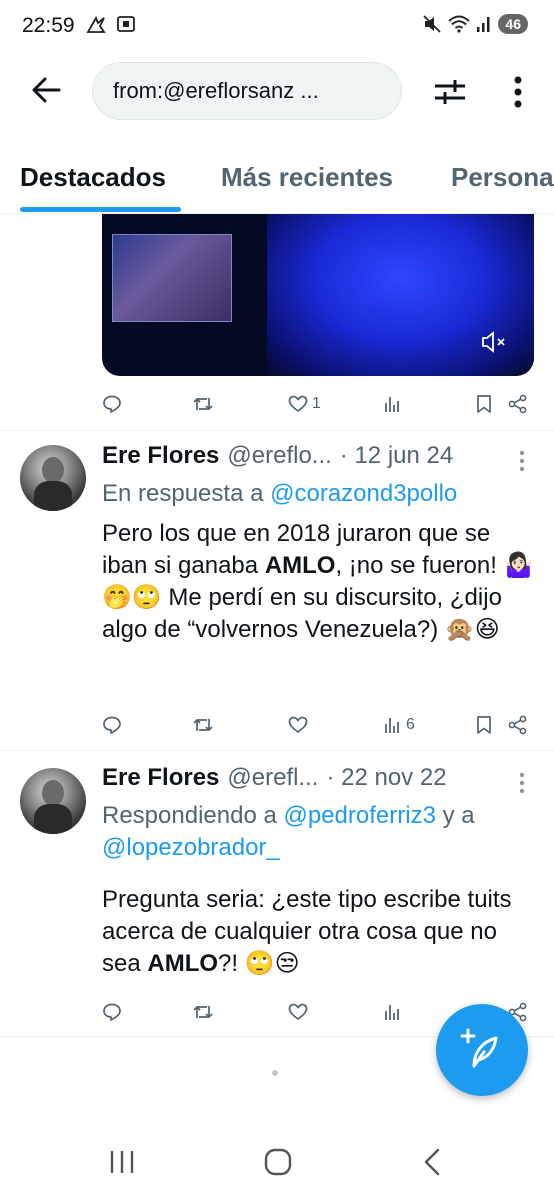  I want to click on tab-destacados: Destacados, so click(93, 177).